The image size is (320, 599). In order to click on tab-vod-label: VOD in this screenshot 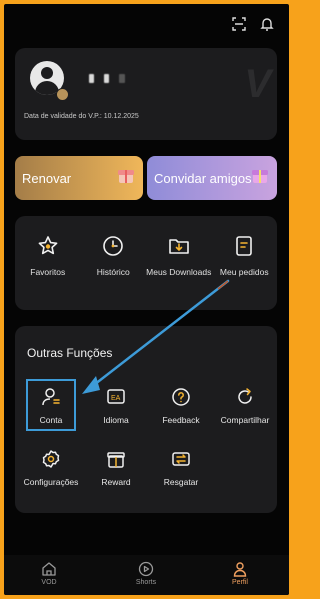, I will do `click(49, 582)`.